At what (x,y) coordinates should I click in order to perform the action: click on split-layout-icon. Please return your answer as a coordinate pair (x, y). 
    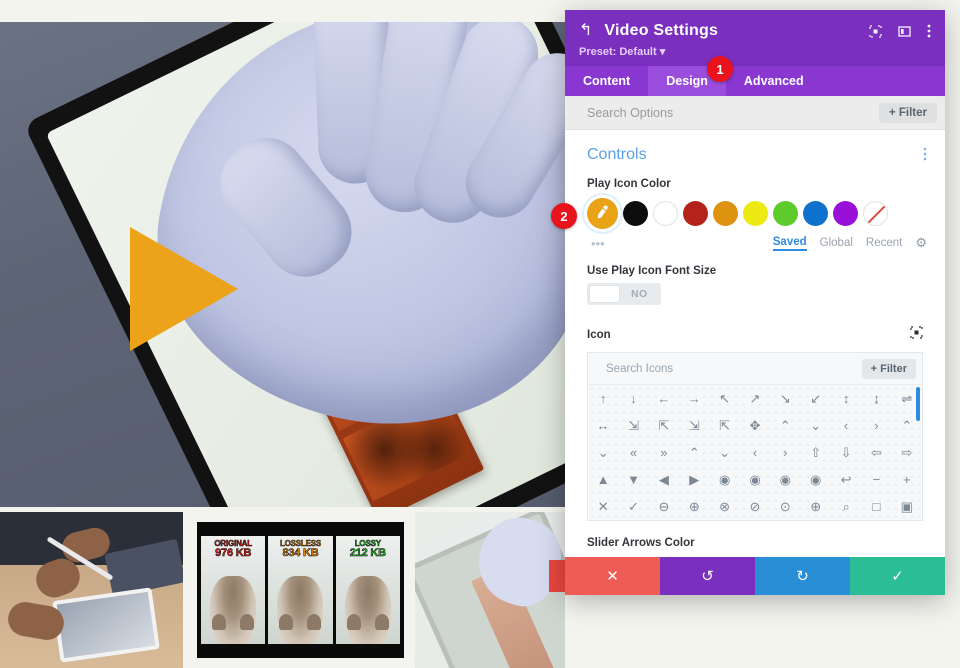
    Looking at the image, I should click on (904, 31).